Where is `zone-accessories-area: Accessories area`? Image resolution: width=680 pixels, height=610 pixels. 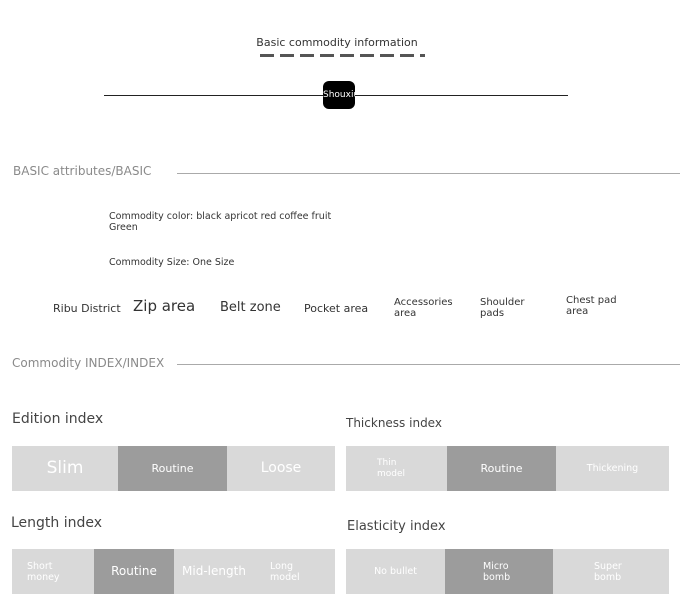
zone-accessories-area: Accessories area is located at coordinates (423, 308).